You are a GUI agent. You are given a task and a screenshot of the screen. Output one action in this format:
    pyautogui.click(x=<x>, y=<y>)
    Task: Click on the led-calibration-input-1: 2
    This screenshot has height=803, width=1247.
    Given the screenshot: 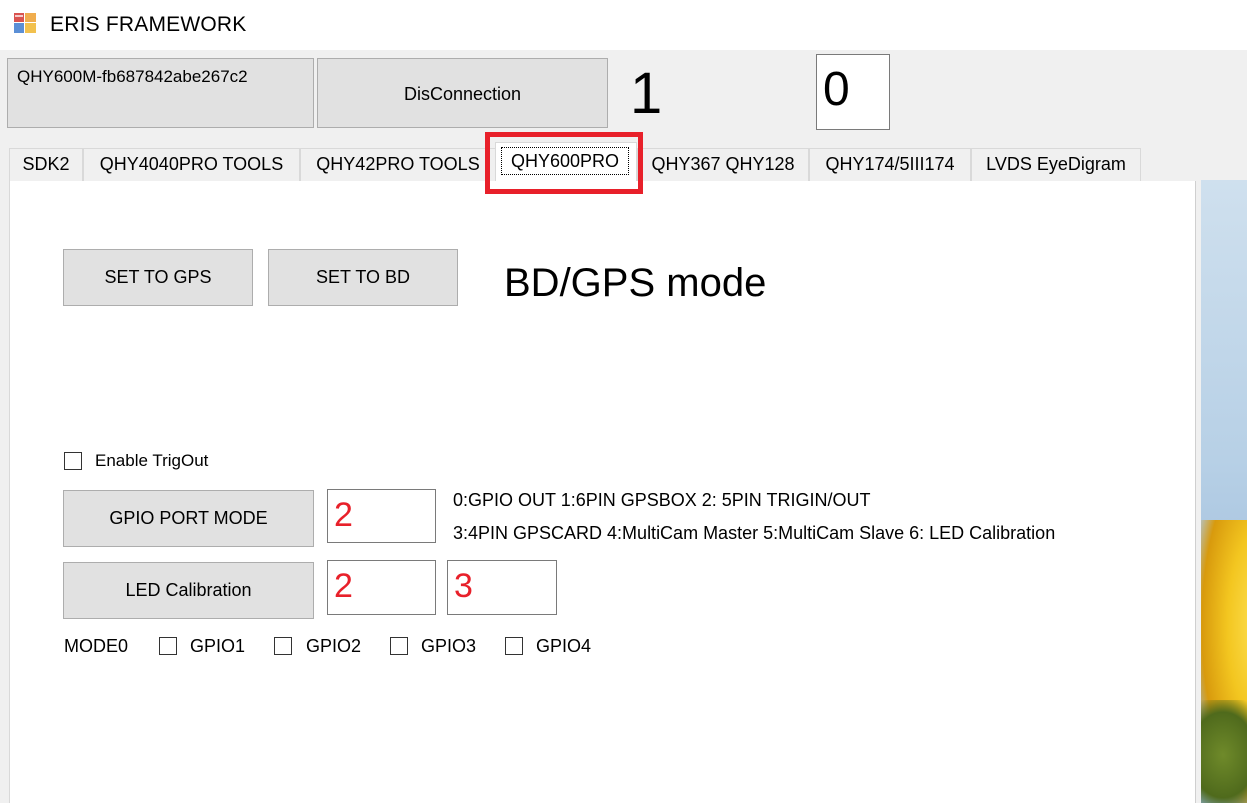 What is the action you would take?
    pyautogui.click(x=381, y=587)
    